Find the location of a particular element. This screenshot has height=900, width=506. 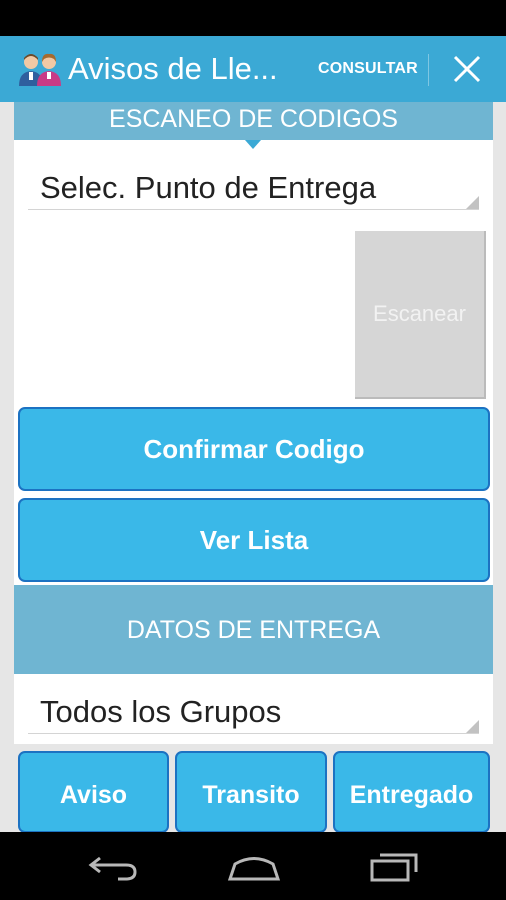

section-indicator-arrow is located at coordinates (253, 144).